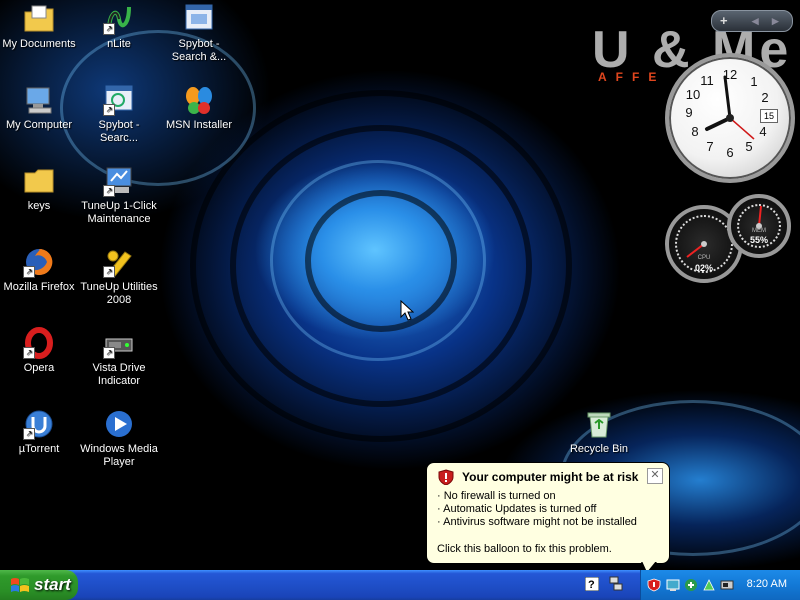  What do you see at coordinates (655, 476) in the screenshot?
I see `balloon-close-button: ✕` at bounding box center [655, 476].